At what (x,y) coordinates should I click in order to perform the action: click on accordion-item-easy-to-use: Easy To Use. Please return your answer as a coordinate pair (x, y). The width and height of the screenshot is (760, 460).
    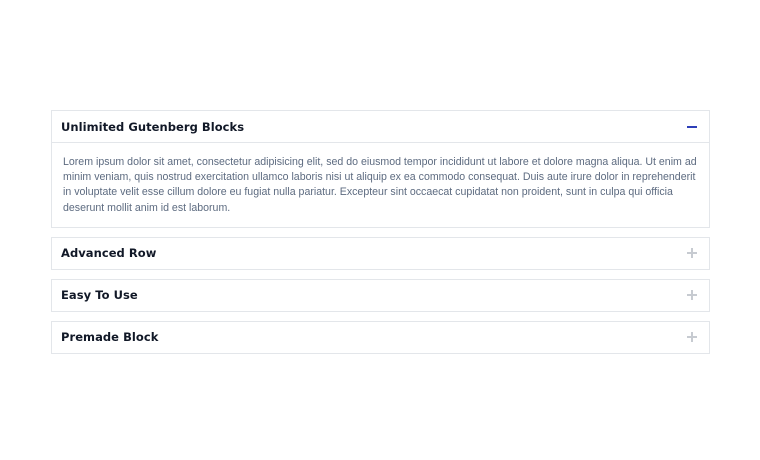
    Looking at the image, I should click on (380, 295).